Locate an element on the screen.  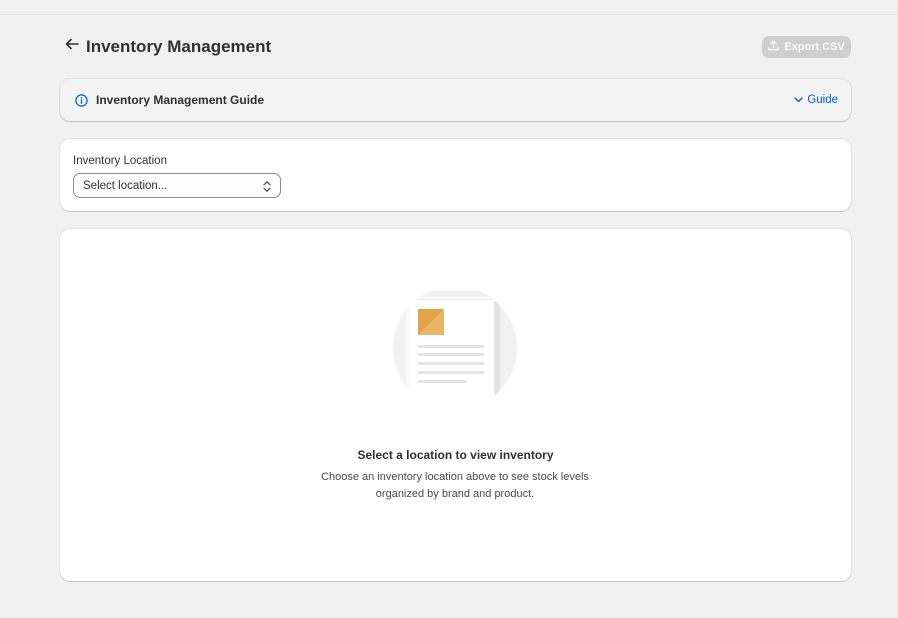
location-label: Inventory Location is located at coordinates (120, 161).